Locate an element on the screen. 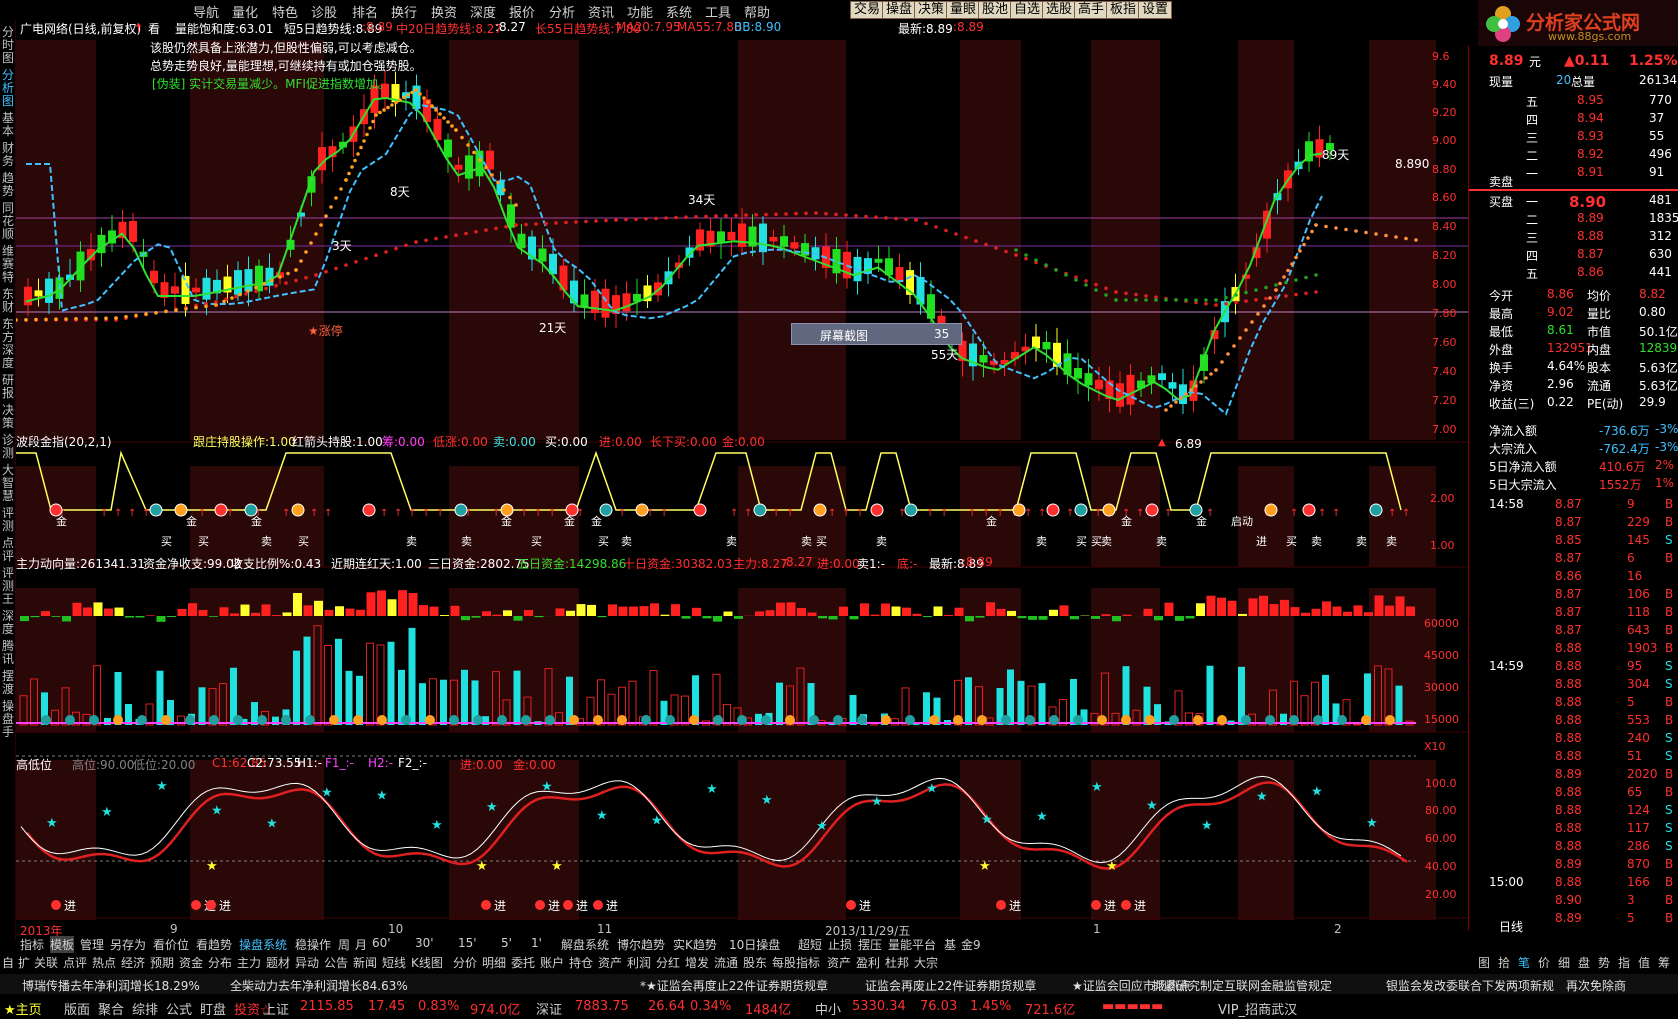 The width and height of the screenshot is (1678, 1019). left-tab: 维赛特 is located at coordinates (8, 264).